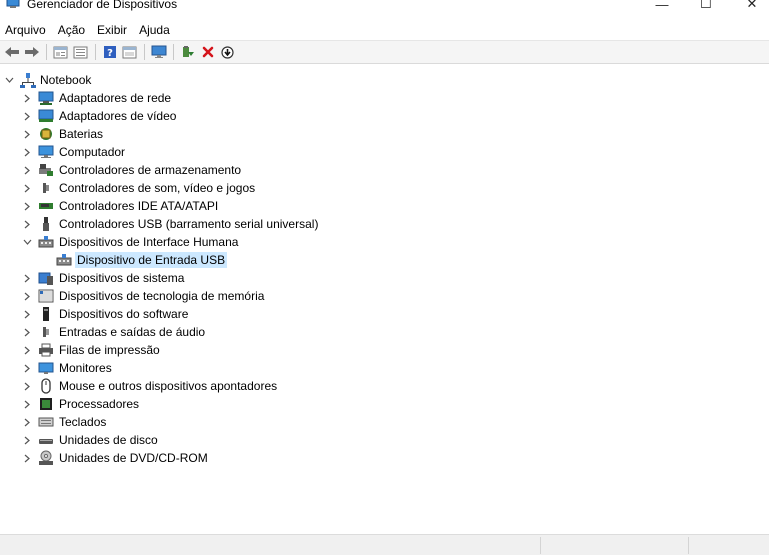 This screenshot has height=555, width=769. What do you see at coordinates (60, 52) in the screenshot?
I see `properties-button` at bounding box center [60, 52].